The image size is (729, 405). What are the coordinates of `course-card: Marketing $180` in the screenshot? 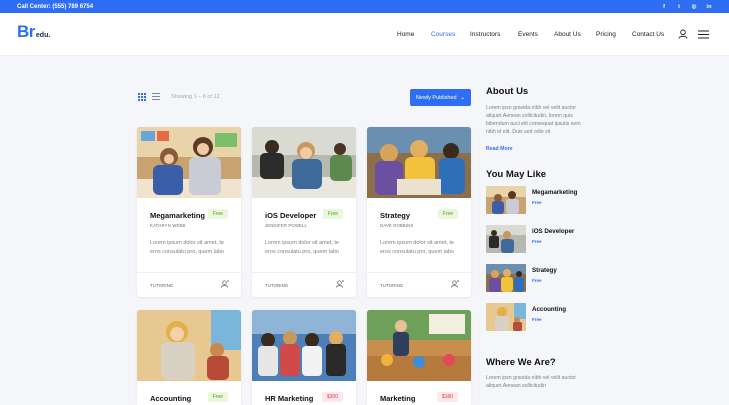 It's located at (419, 357).